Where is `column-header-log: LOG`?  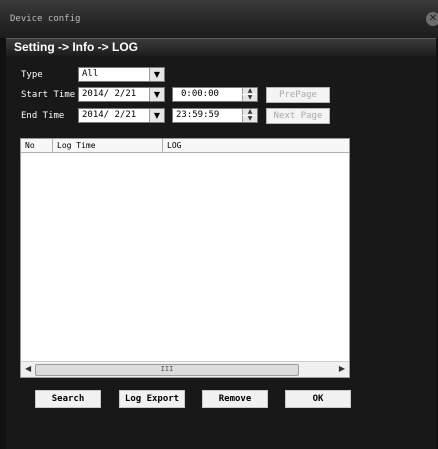 column-header-log: LOG is located at coordinates (256, 145).